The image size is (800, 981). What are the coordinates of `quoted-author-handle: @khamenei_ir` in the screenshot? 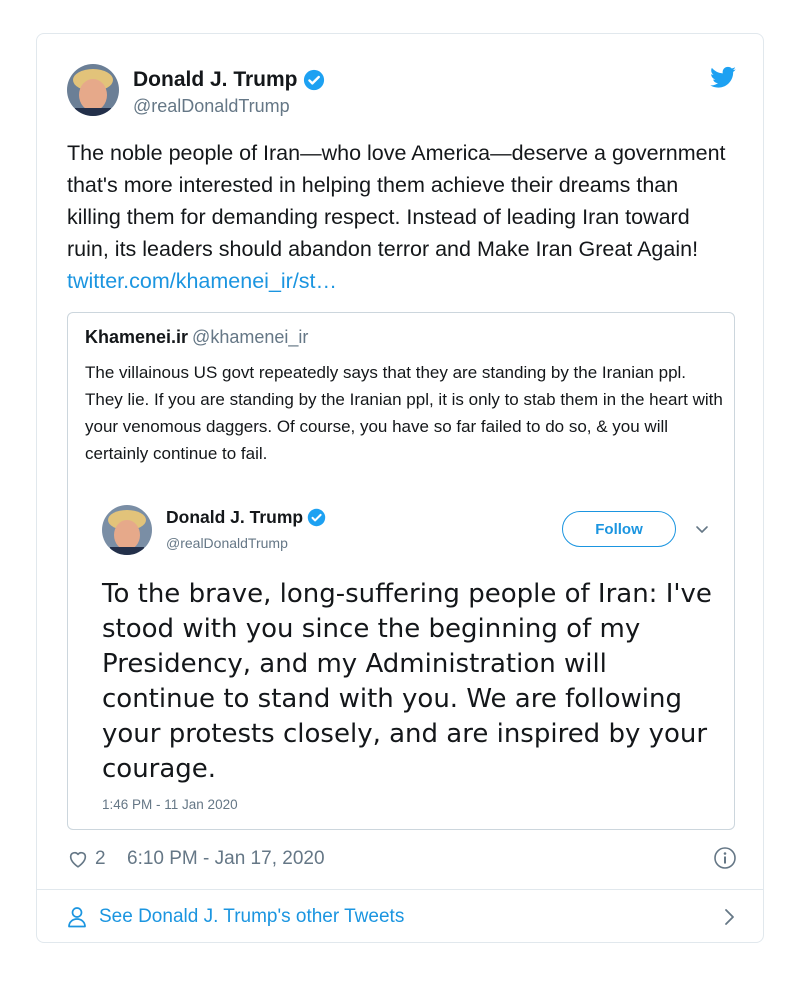 It's located at (250, 337).